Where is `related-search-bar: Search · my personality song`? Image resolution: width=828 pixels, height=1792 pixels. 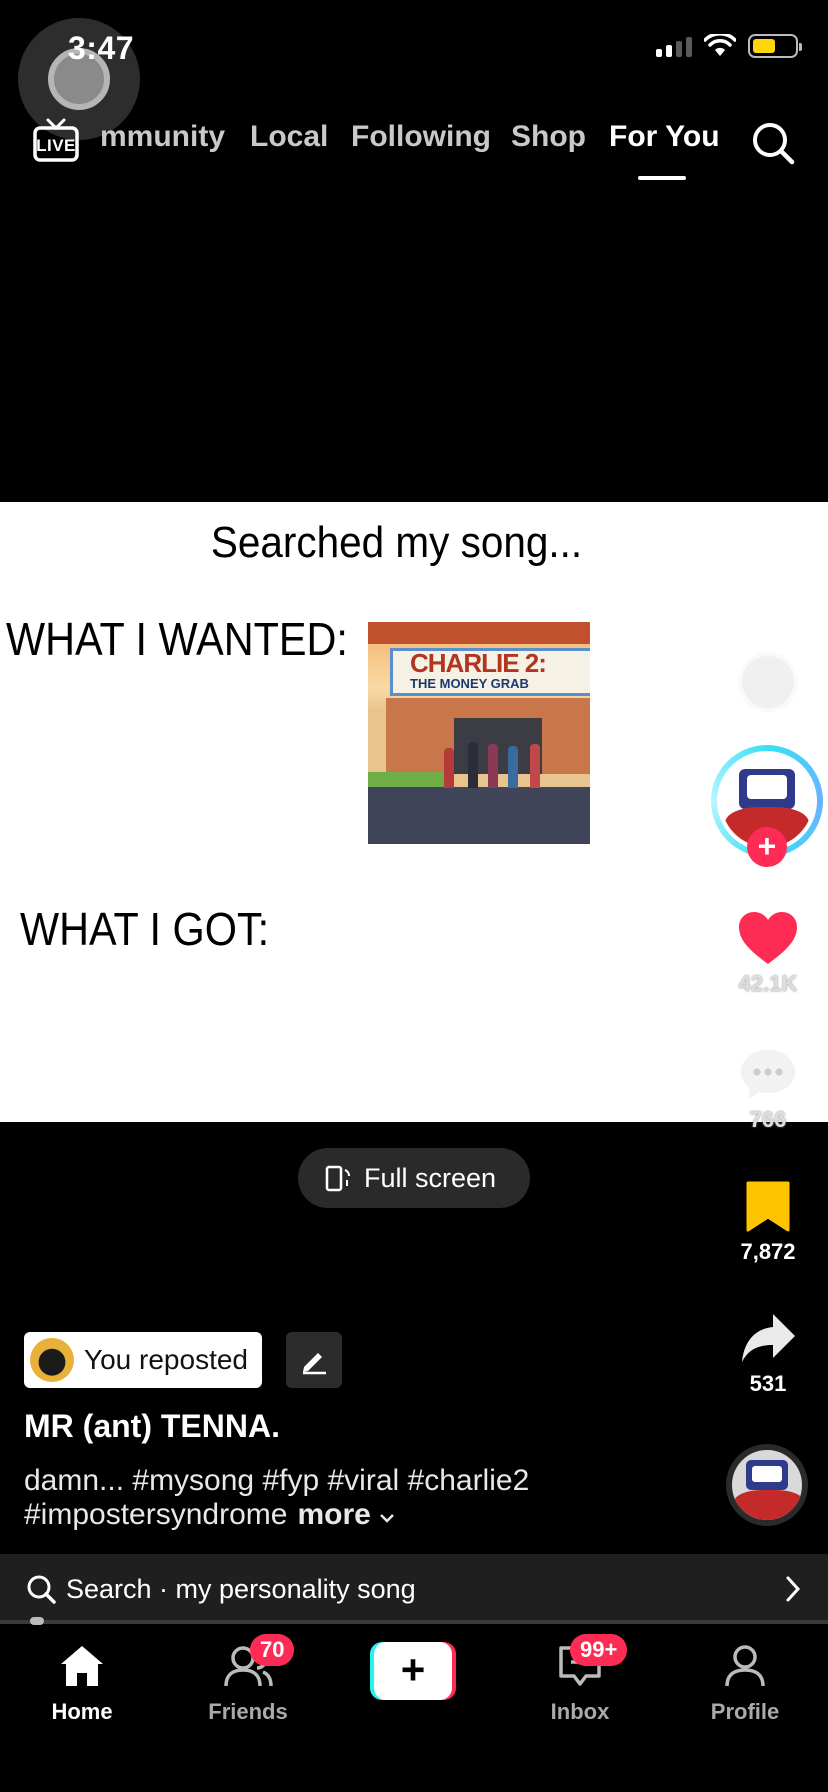
related-search-bar: Search · my personality song is located at coordinates (414, 1589).